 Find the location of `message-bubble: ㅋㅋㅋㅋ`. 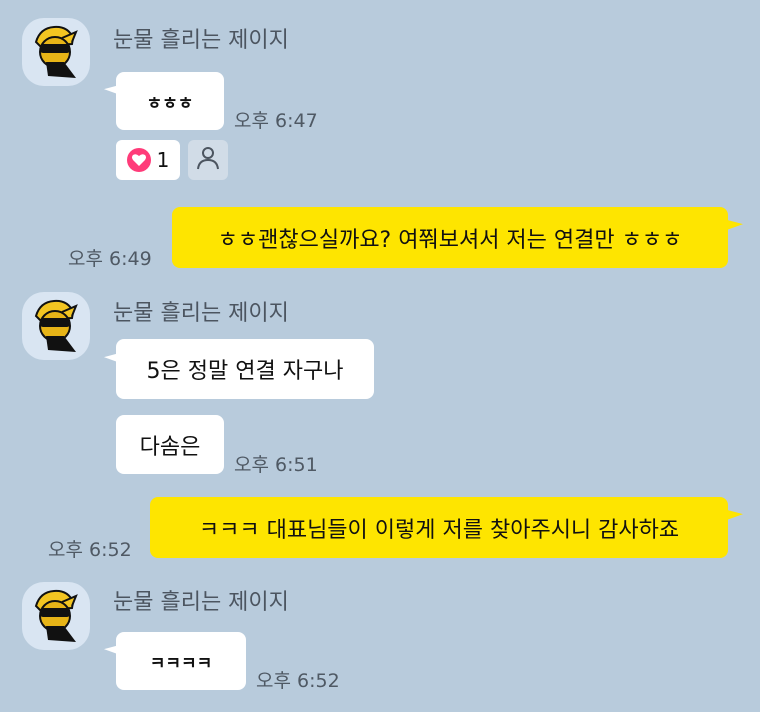

message-bubble: ㅋㅋㅋㅋ is located at coordinates (181, 661).